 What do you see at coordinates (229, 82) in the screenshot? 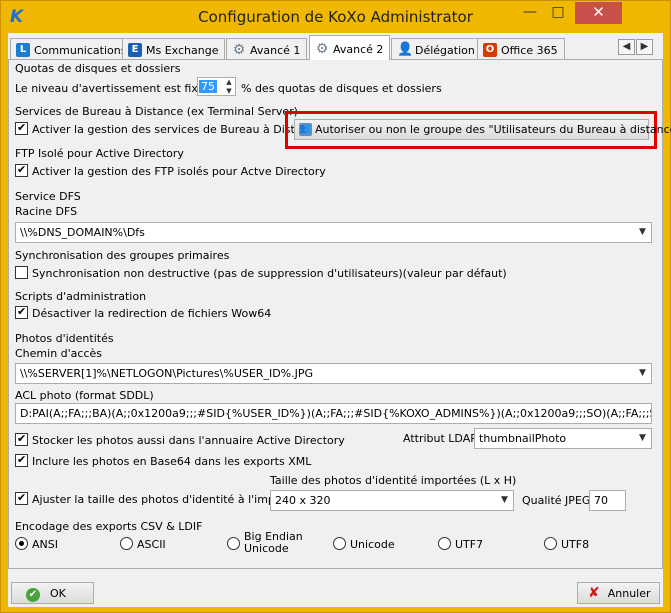
I see `stepper-up-icon: ▲` at bounding box center [229, 82].